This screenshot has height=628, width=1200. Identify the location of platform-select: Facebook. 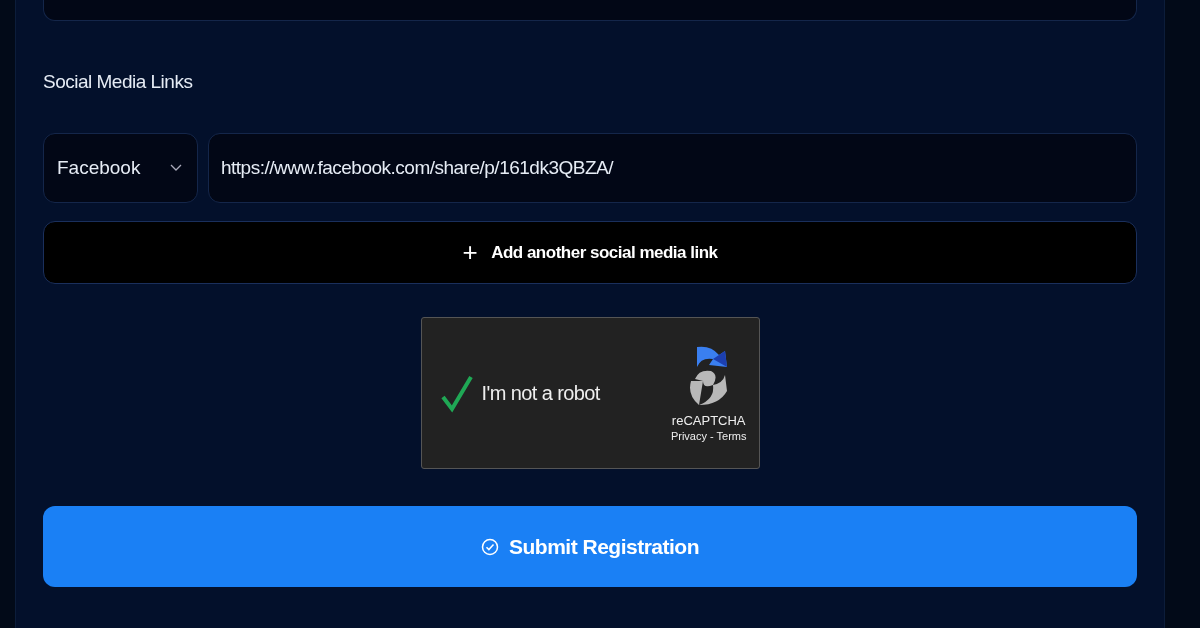
(120, 168).